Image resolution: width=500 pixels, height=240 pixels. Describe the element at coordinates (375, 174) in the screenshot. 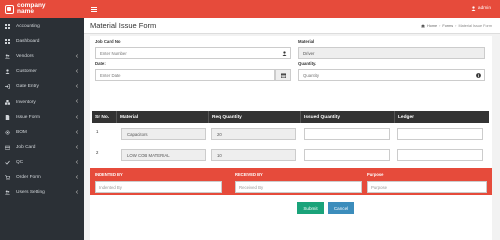

I see `purpose-label: Purpose` at that location.